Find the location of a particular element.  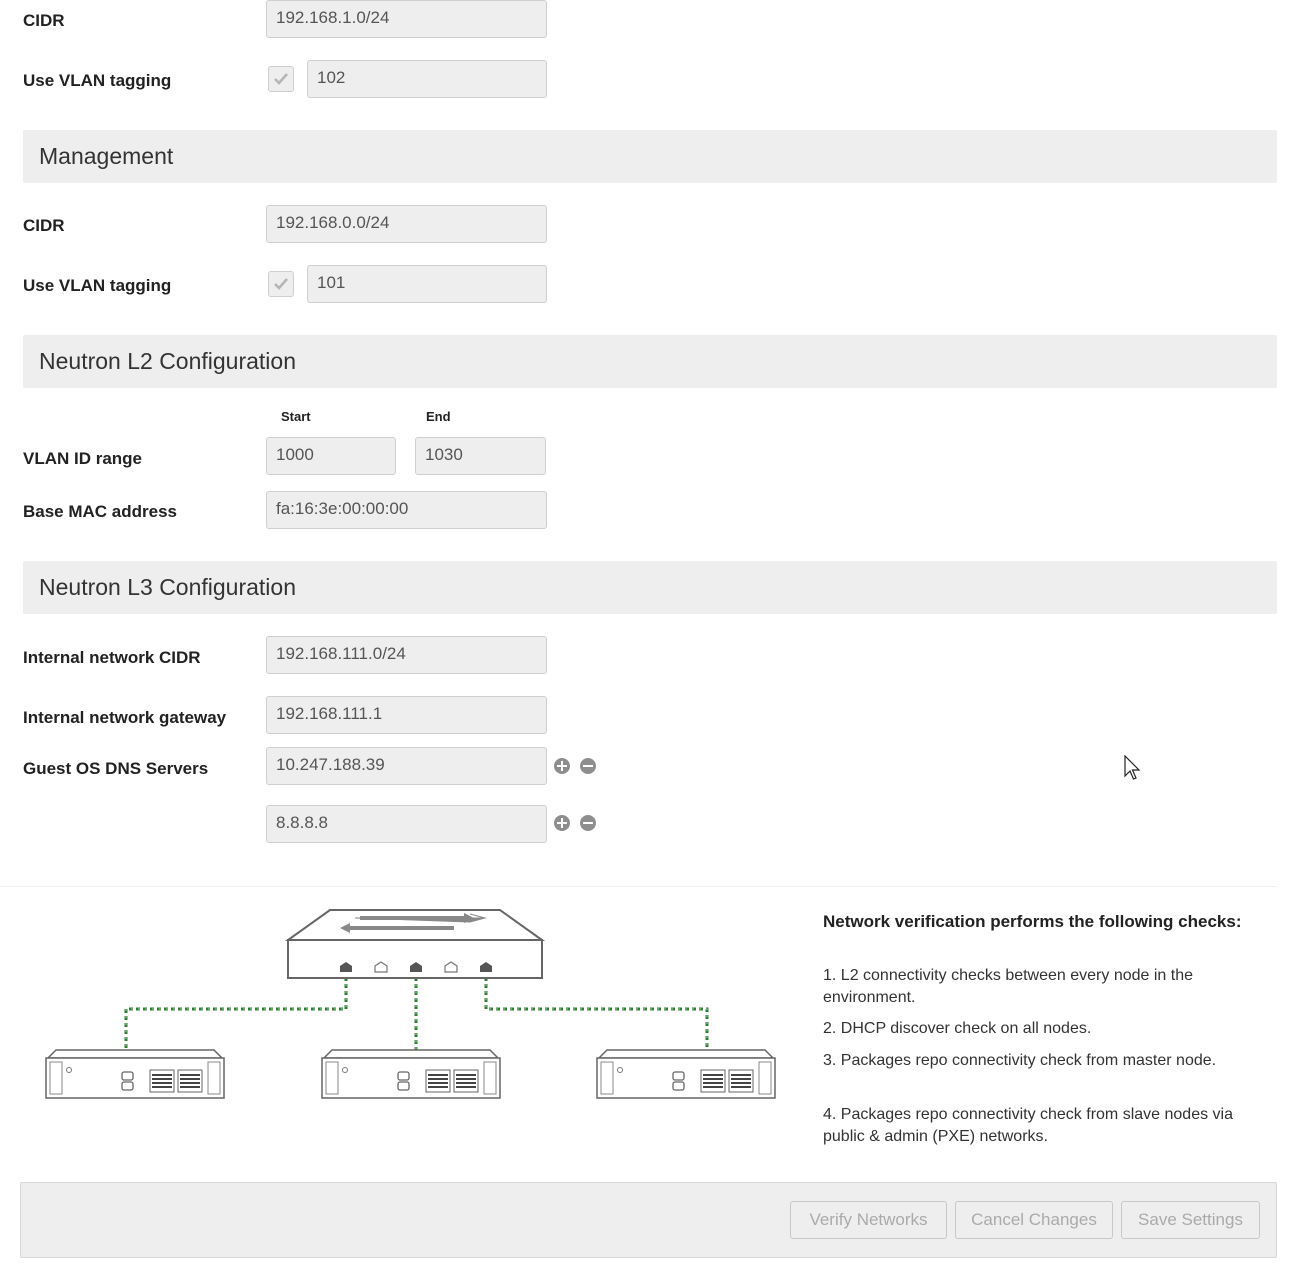

neutron-l2-section-header: Neutron L2 Configuration is located at coordinates (650, 361).